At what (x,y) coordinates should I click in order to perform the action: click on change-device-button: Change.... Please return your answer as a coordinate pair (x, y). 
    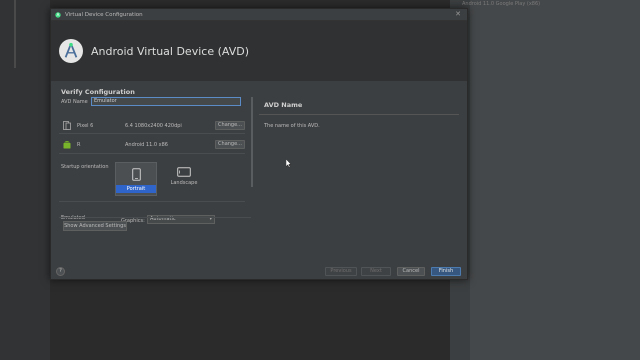
    Looking at the image, I should click on (230, 125).